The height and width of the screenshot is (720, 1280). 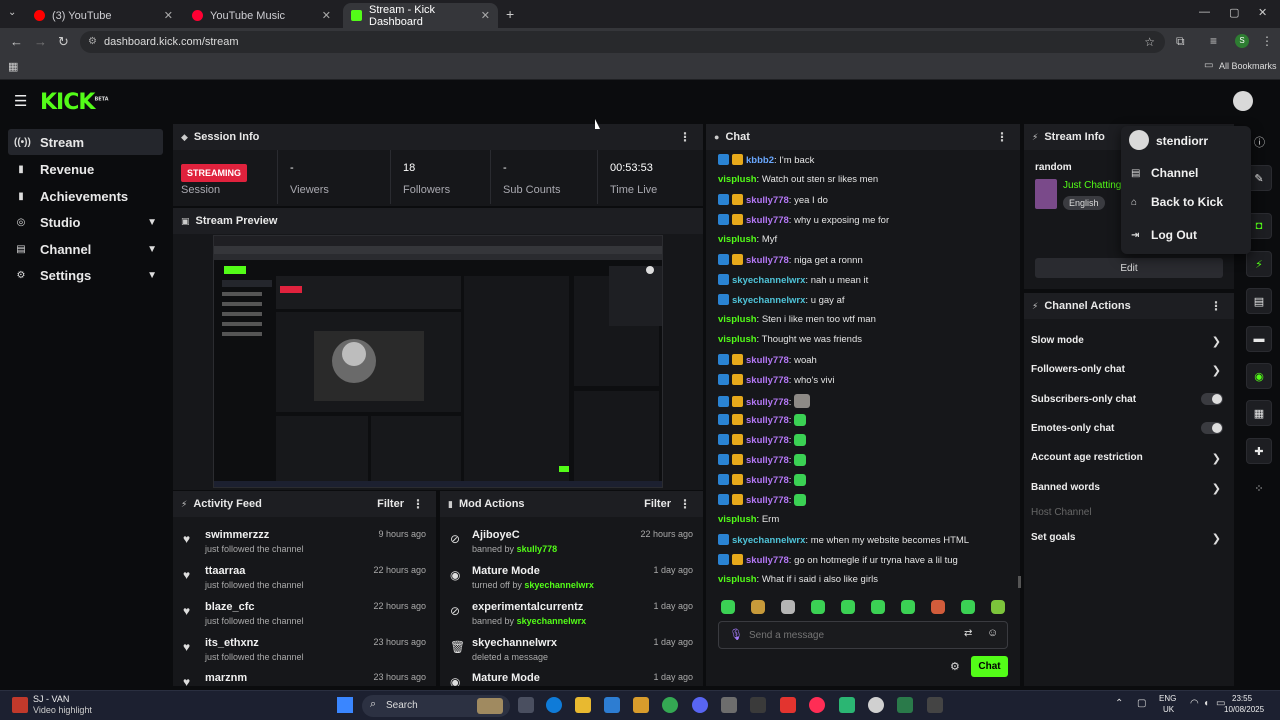 I want to click on chat-message: visplush: Thought we was friends, so click(x=790, y=339).